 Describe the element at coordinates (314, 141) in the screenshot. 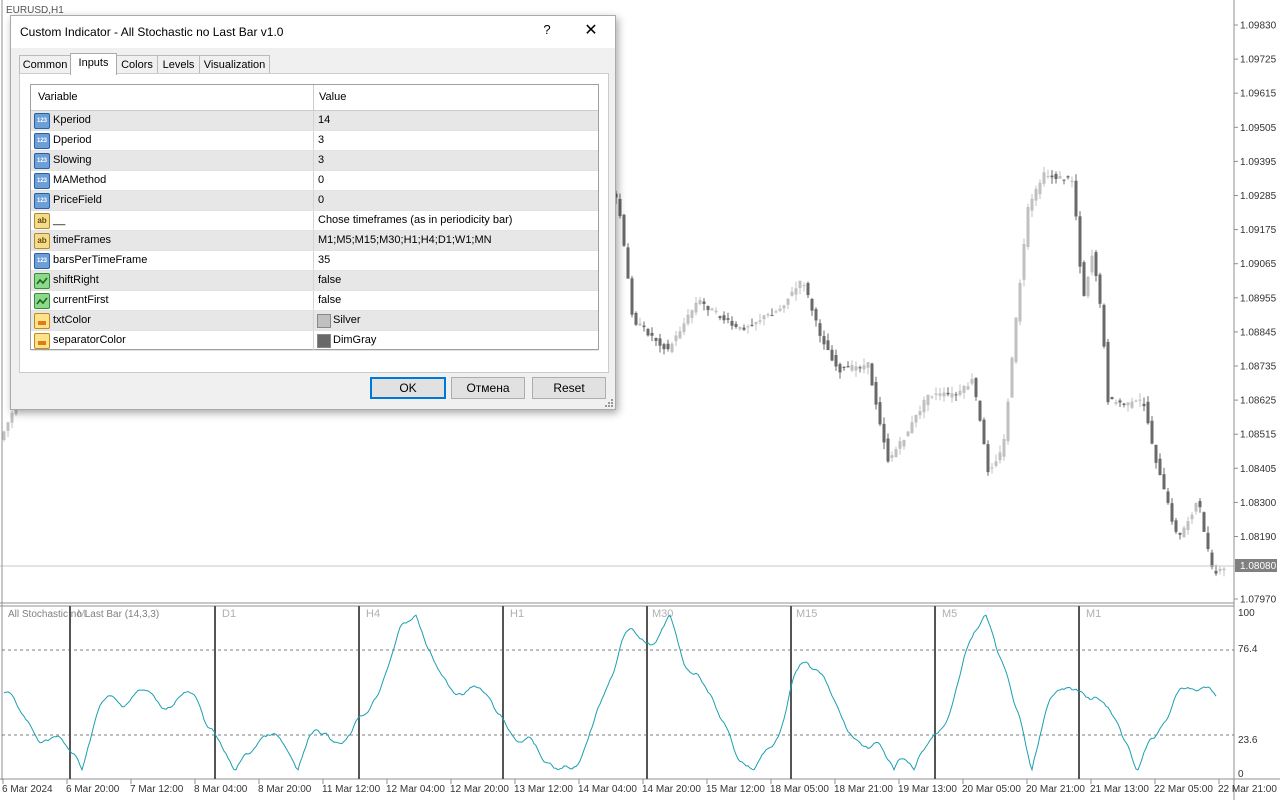

I see `input-row-dperiod: 123 Dperiod 3` at that location.